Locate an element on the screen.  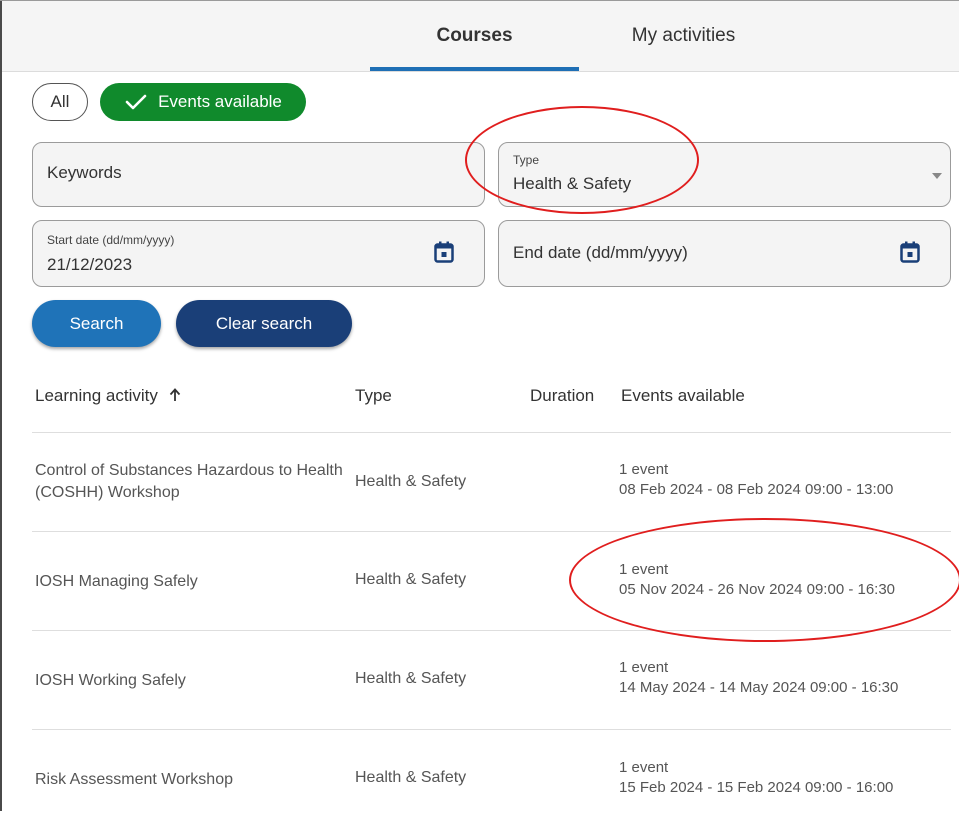
start-date-field: Start date (dd/mm/yyyy) 21/12/2023 is located at coordinates (258, 253).